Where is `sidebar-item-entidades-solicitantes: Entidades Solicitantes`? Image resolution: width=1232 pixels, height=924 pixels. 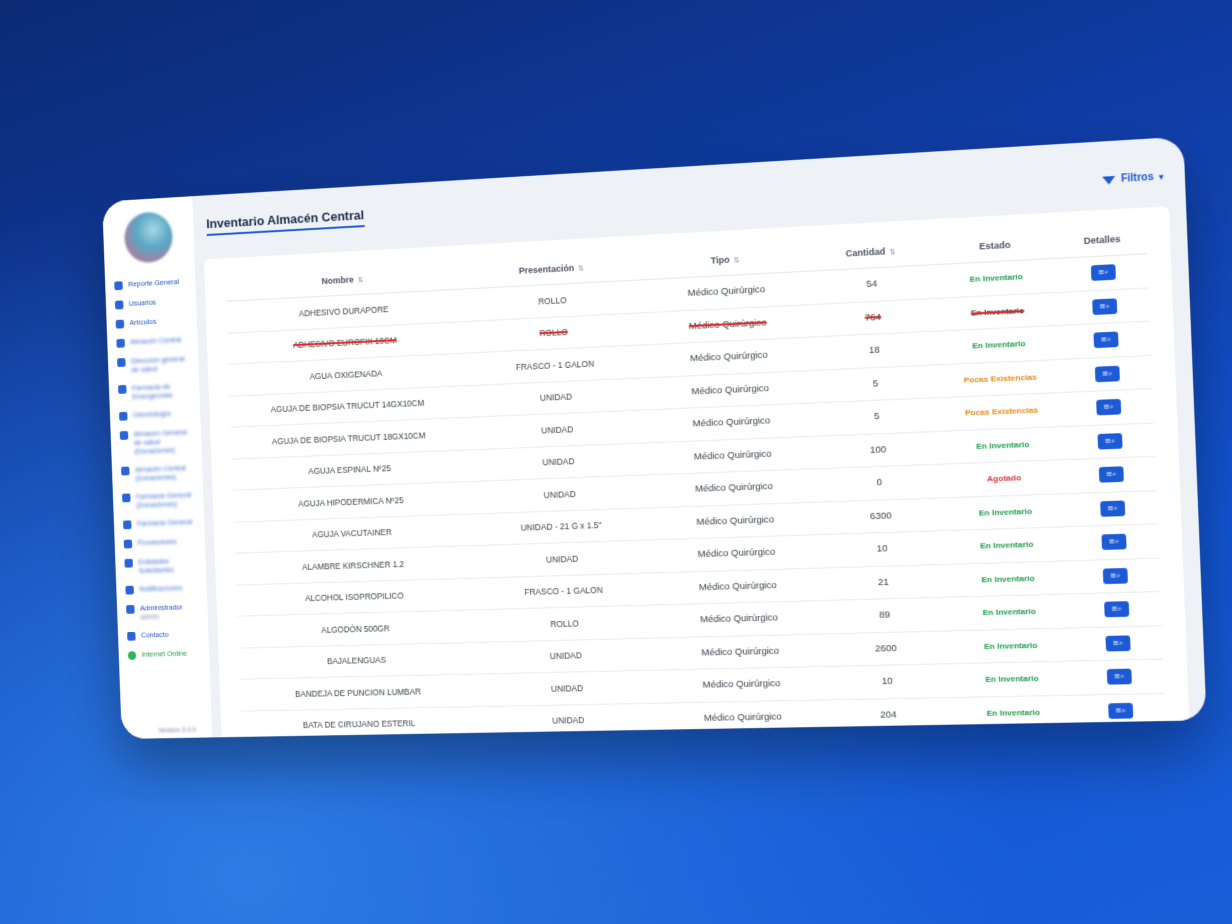 sidebar-item-entidades-solicitantes: Entidades Solicitantes is located at coordinates (160, 566).